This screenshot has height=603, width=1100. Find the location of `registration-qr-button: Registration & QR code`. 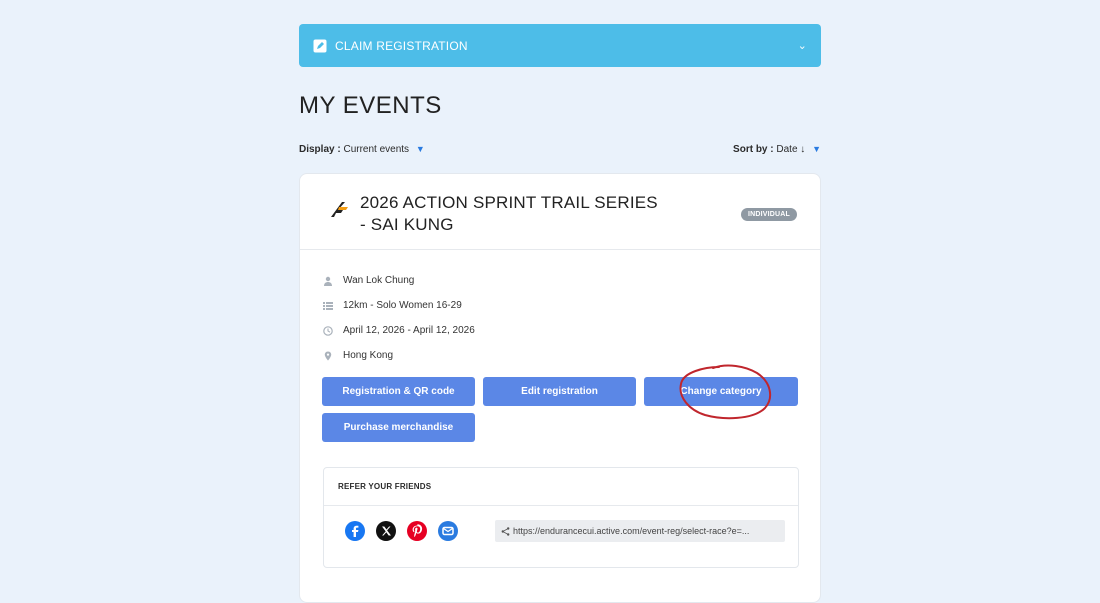

registration-qr-button: Registration & QR code is located at coordinates (398, 391).